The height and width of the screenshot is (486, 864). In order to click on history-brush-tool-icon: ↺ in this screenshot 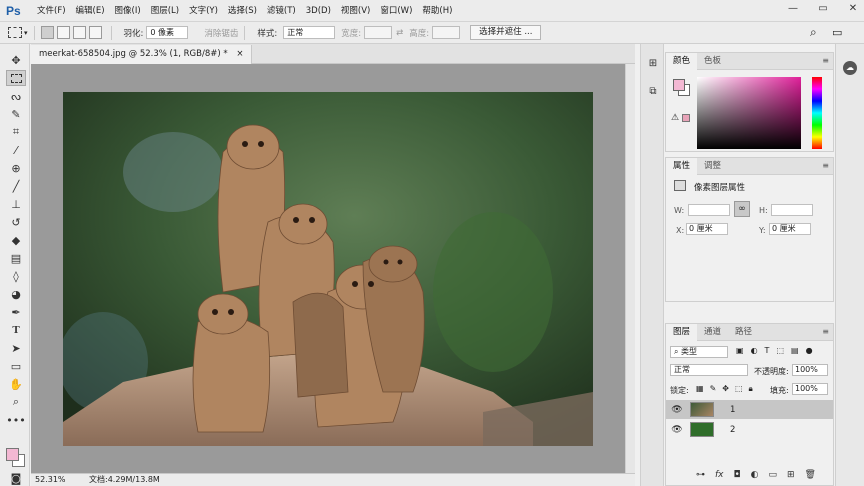, I will do `click(16, 222)`.